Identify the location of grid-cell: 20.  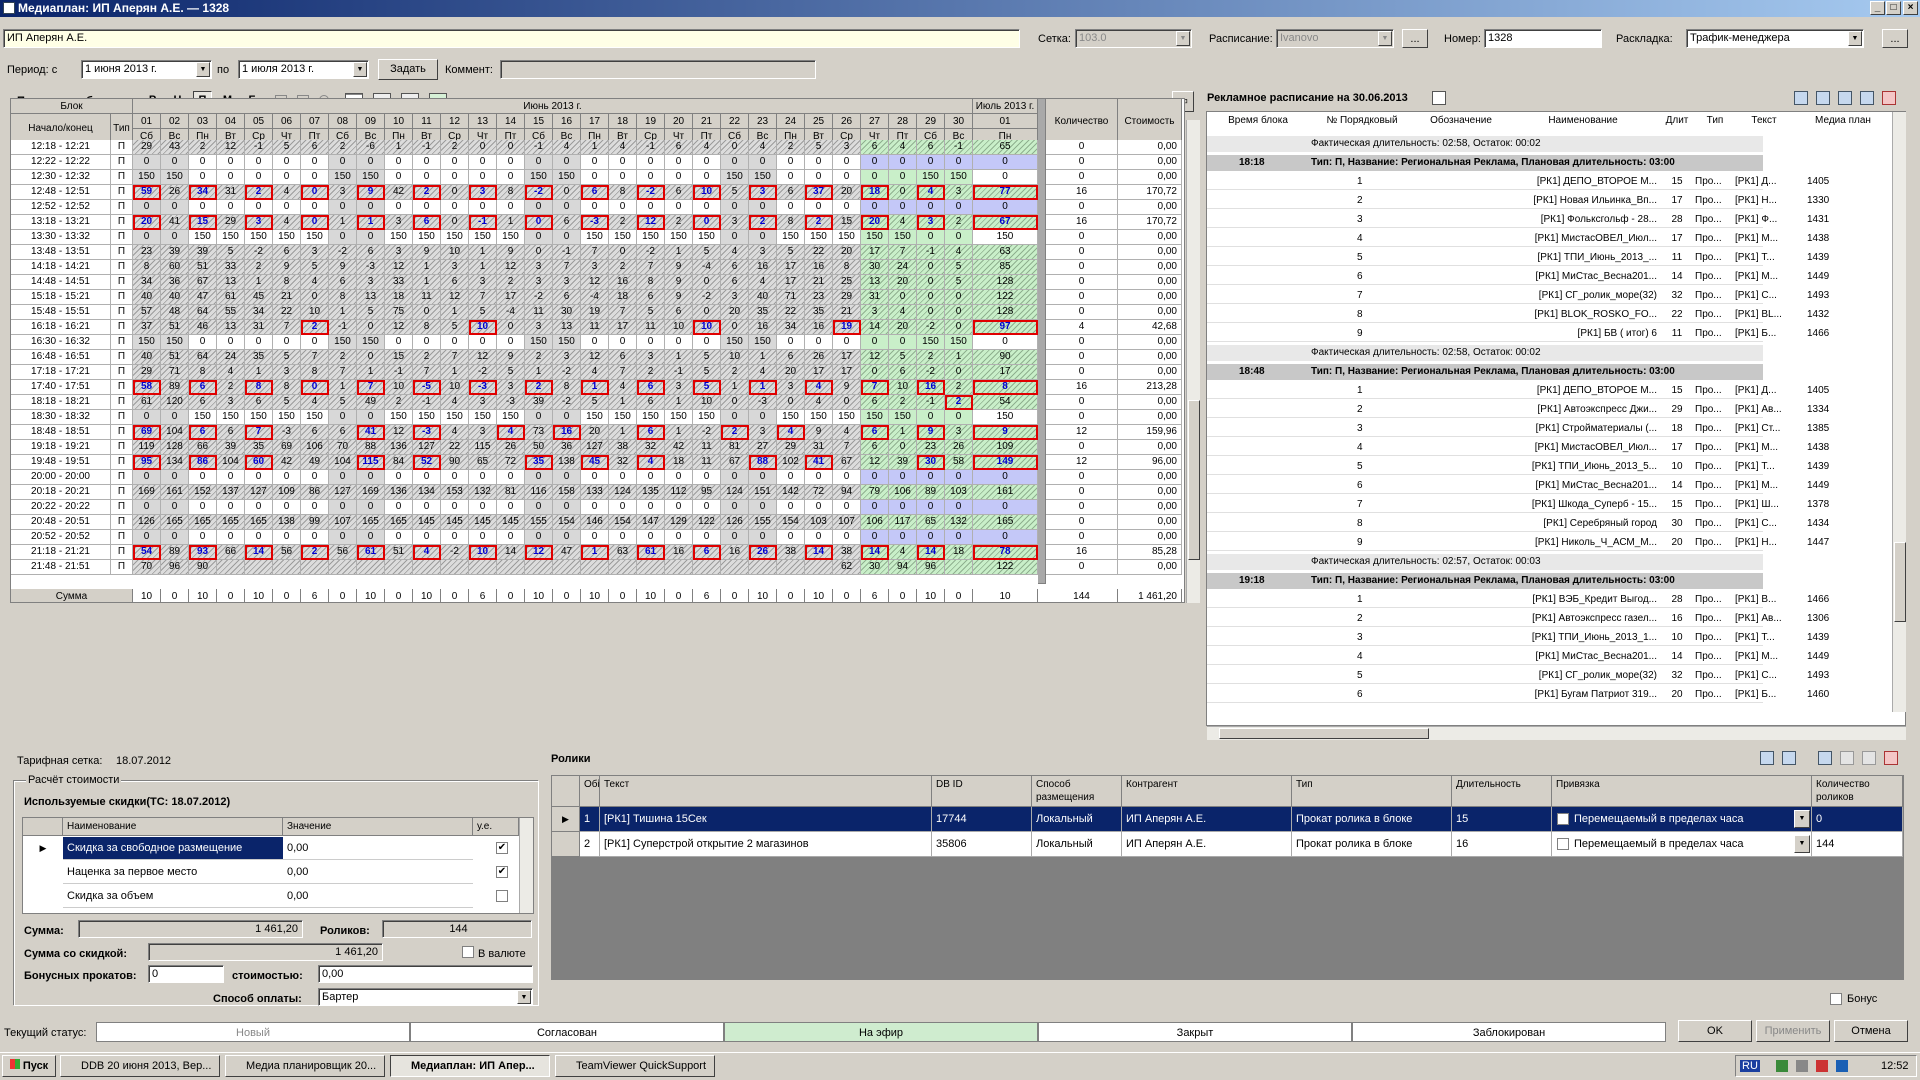
(735, 312).